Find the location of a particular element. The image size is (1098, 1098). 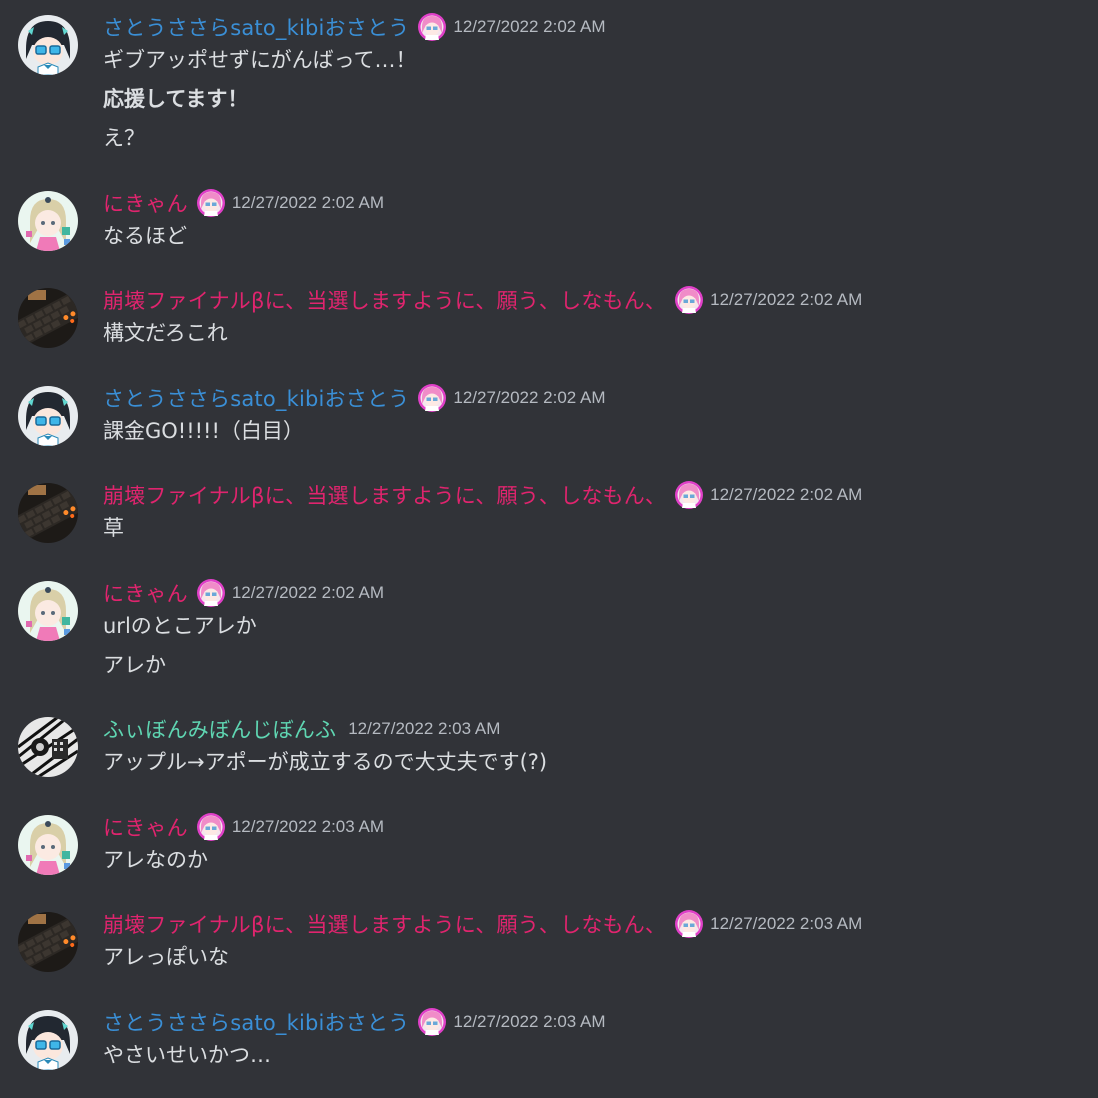

message-header: さとうささらsato_kibiおさとう 12/27/2022 2:03 AM is located at coordinates (354, 1022).